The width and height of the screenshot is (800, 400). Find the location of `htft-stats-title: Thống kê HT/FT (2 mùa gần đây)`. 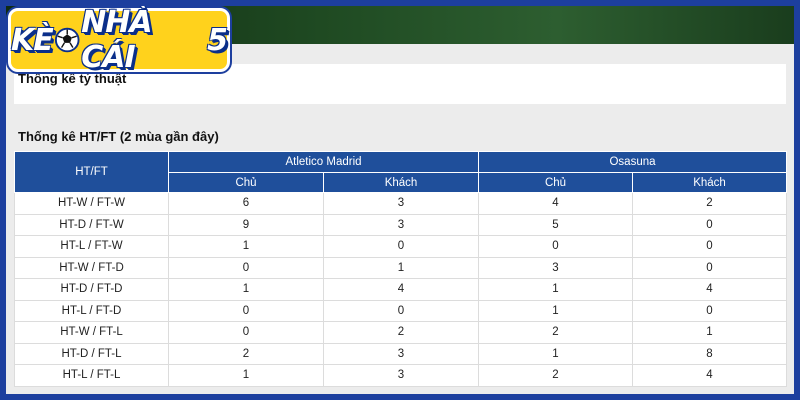

htft-stats-title: Thống kê HT/FT (2 mùa gần đây) is located at coordinates (118, 136).